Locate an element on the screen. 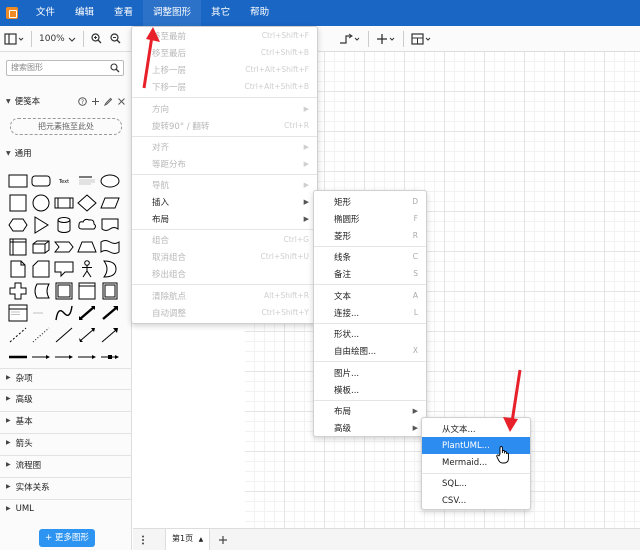 This screenshot has height=550, width=640. arrow-shape is located at coordinates (110, 313).